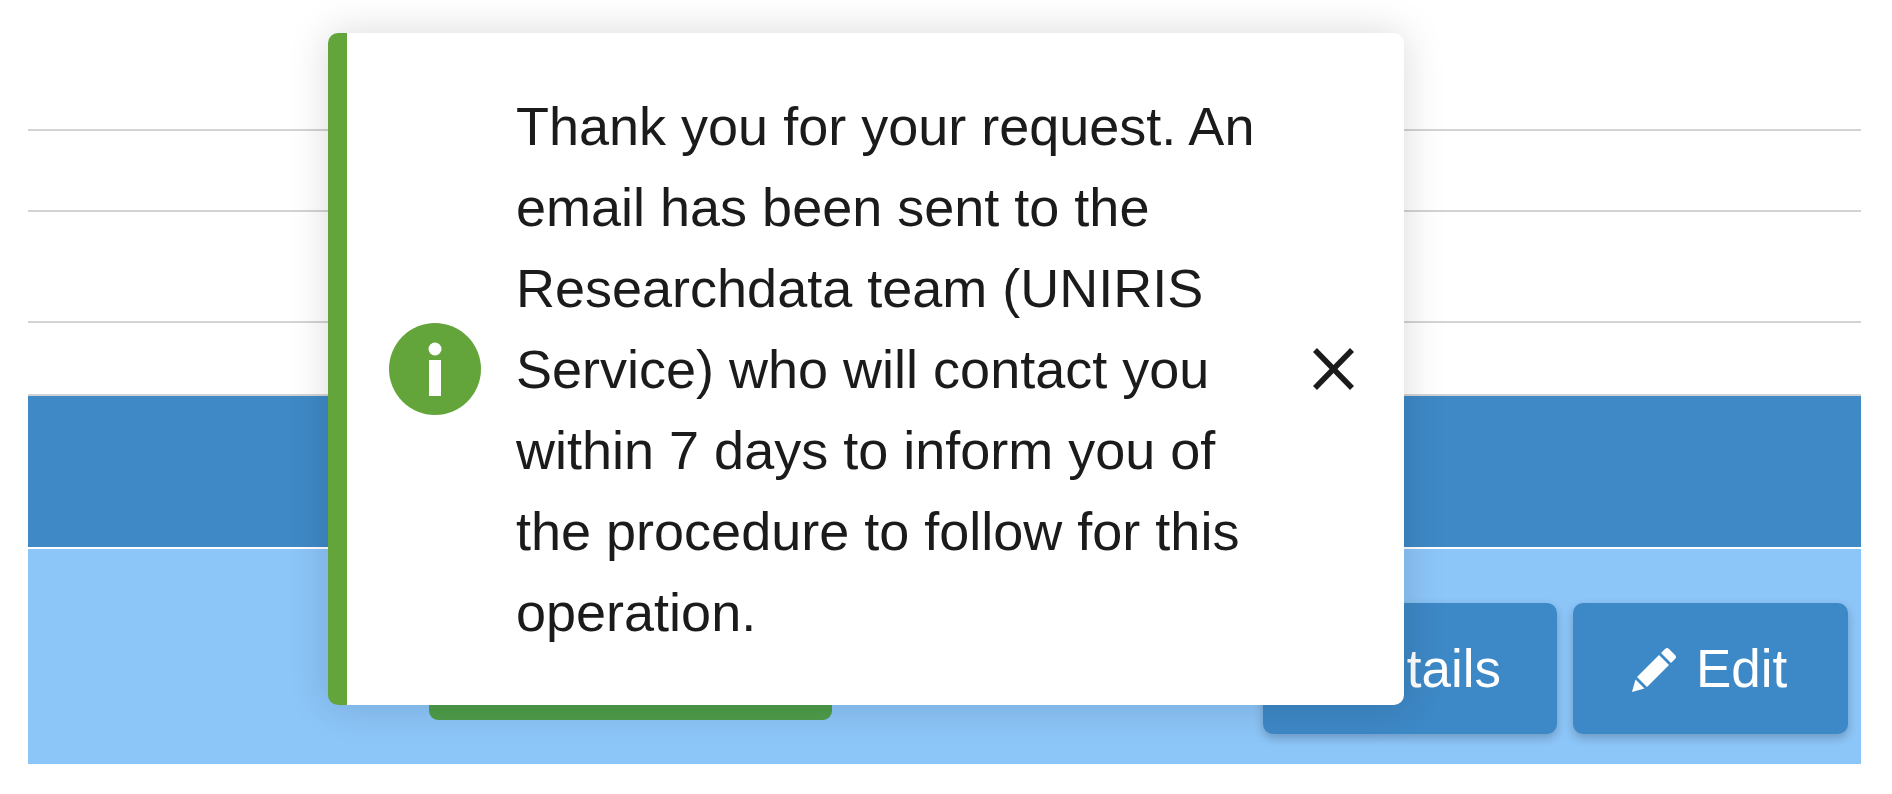 This screenshot has width=1892, height=794. I want to click on close-button, so click(1333, 369).